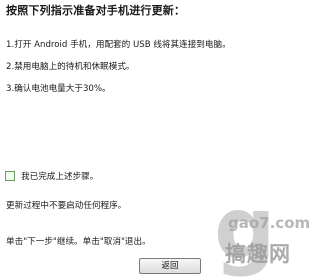 The width and height of the screenshot is (325, 279). Describe the element at coordinates (59, 176) in the screenshot. I see `confirm-steps-label: 我已完成上述步骤。` at that location.